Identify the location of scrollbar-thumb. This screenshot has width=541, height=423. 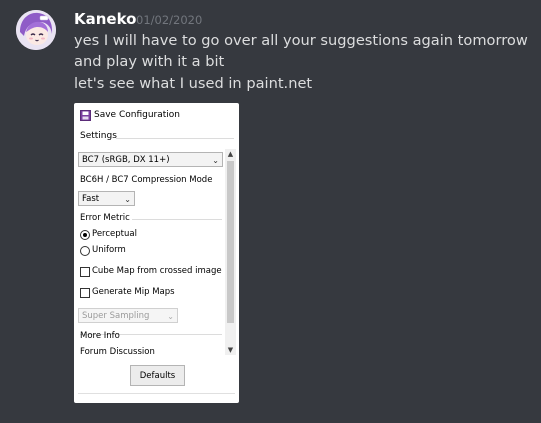
(230, 242).